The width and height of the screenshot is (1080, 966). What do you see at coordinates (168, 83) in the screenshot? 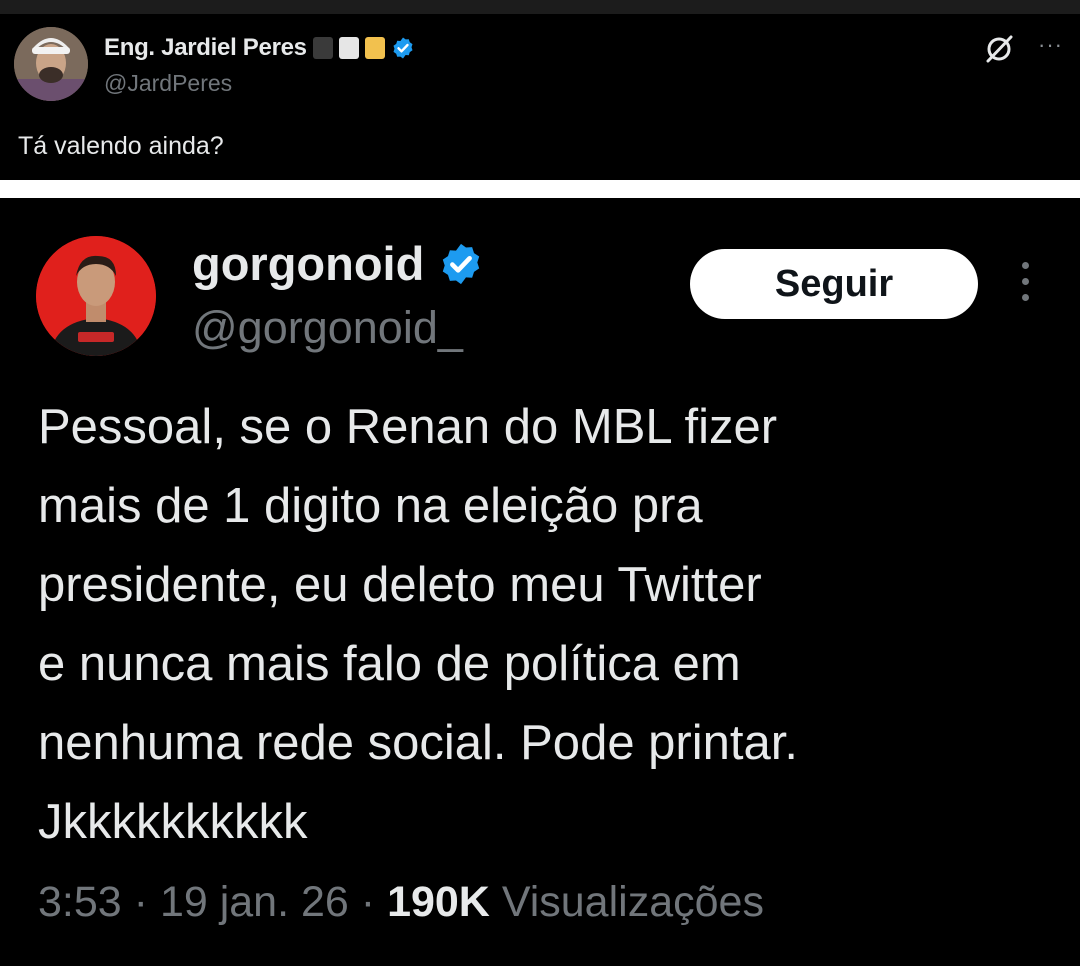
I see `handle: @JardPeres` at bounding box center [168, 83].